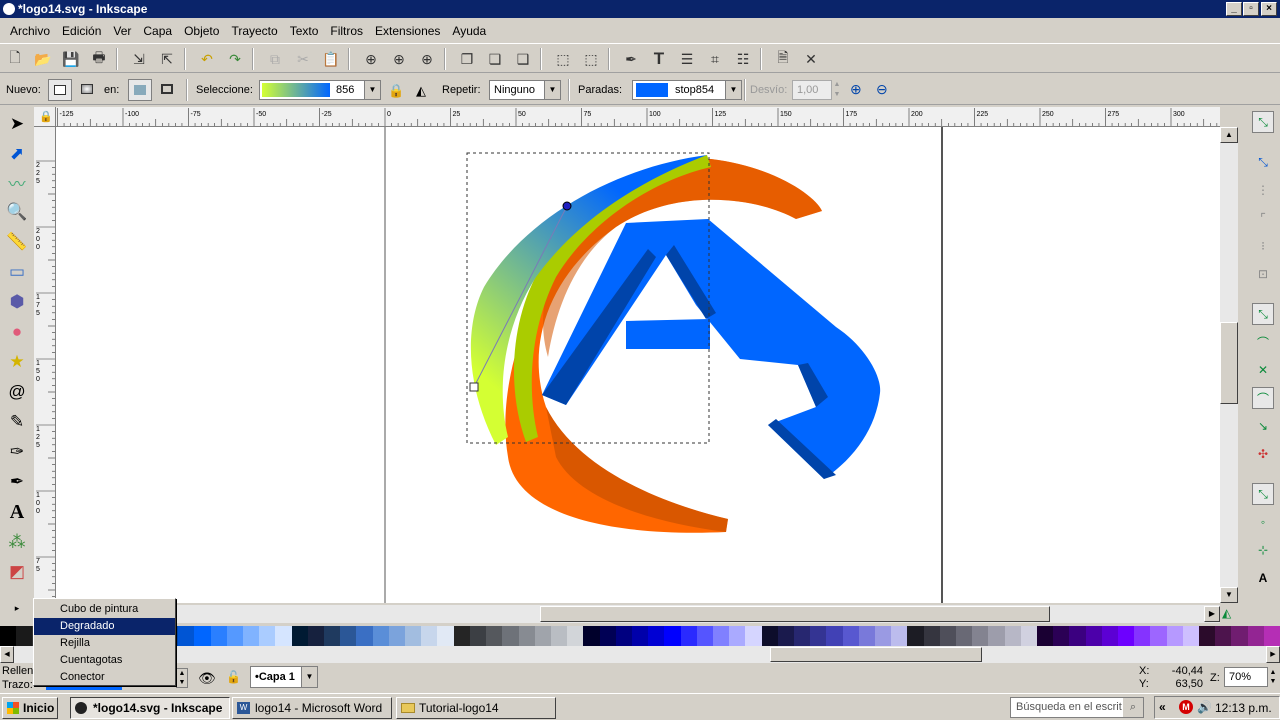  Describe the element at coordinates (207, 59) in the screenshot. I see `undo-icon: ↶` at that location.